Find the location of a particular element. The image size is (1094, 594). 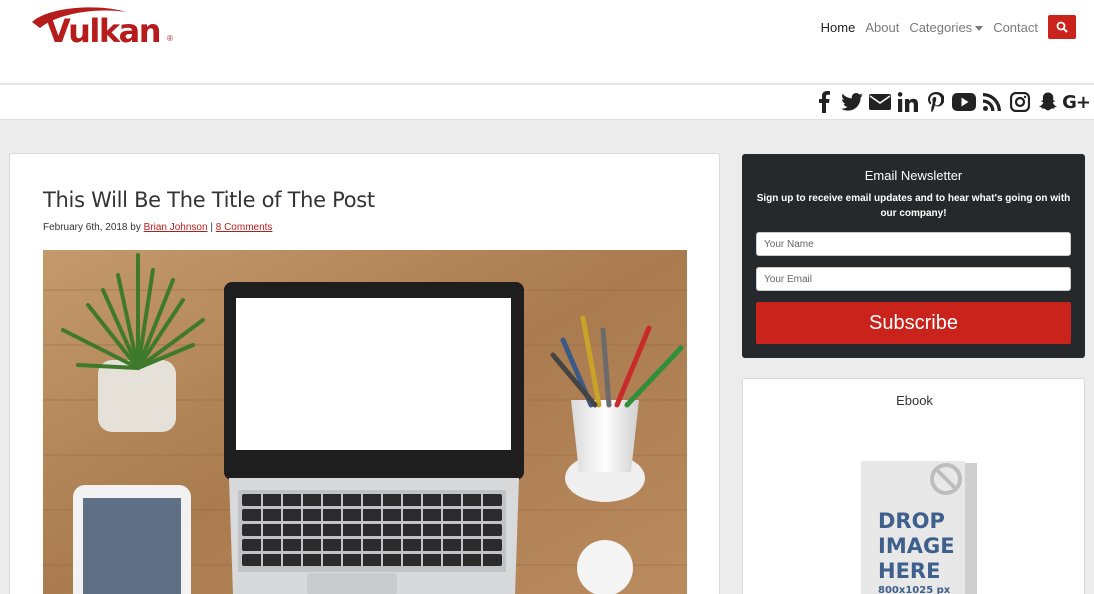

social-icons: G+ is located at coordinates (949, 102).